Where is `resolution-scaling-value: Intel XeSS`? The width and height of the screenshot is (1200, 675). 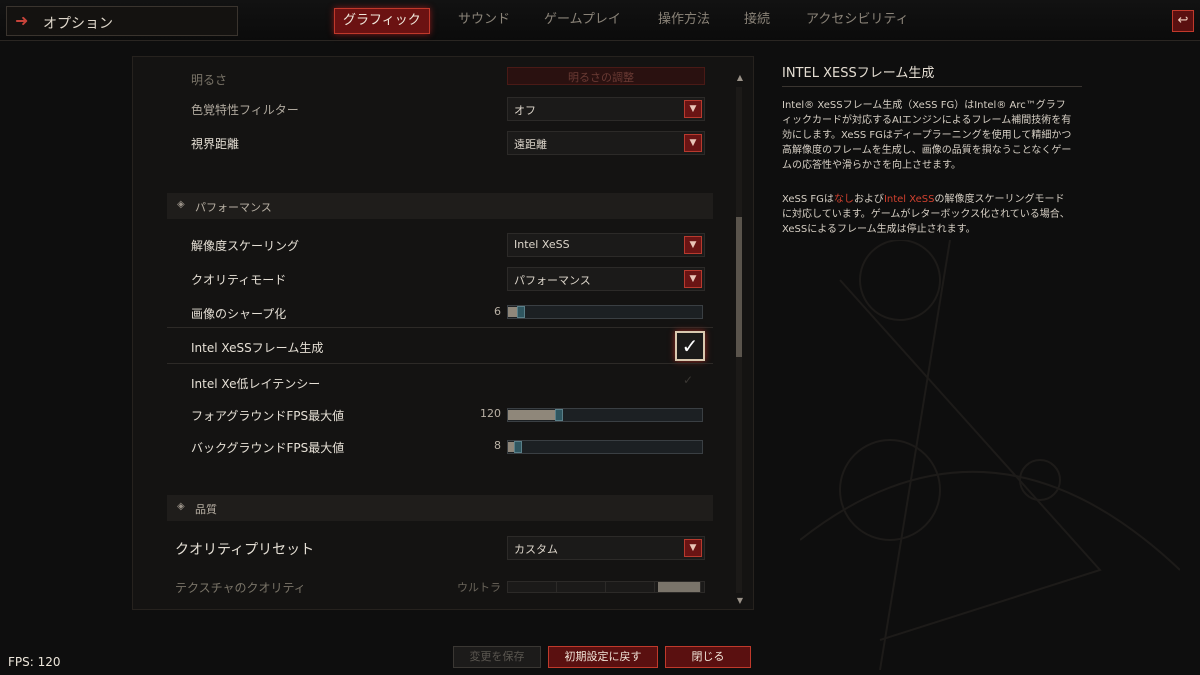
resolution-scaling-value: Intel XeSS is located at coordinates (542, 244).